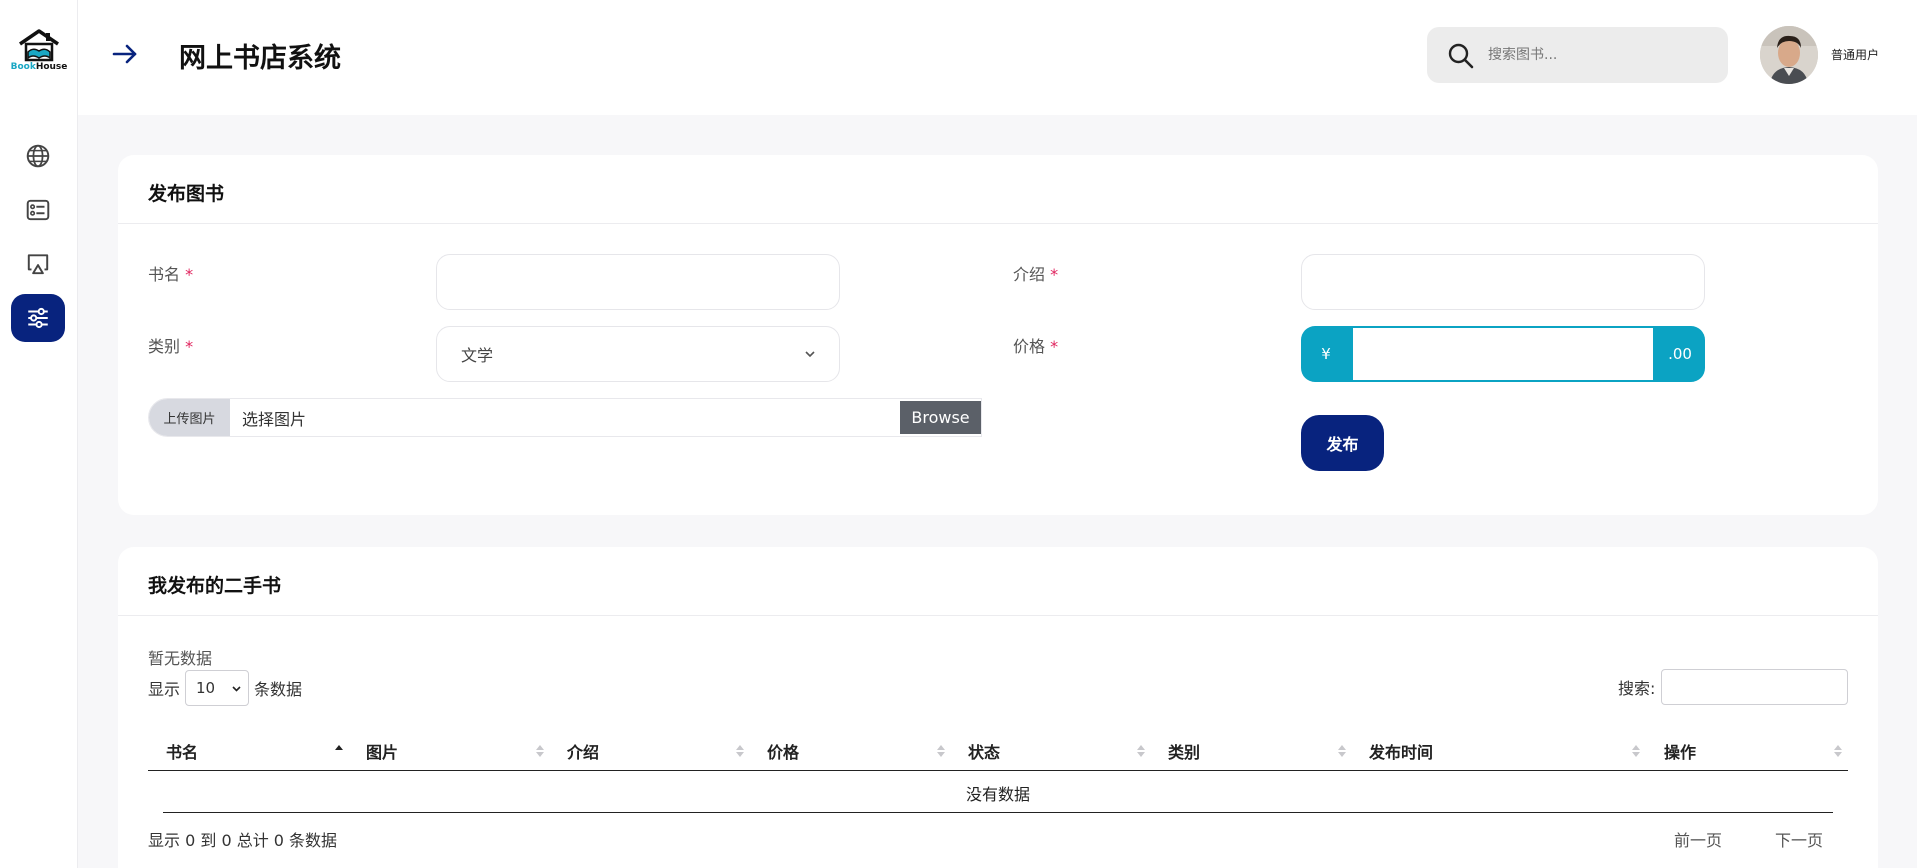 The image size is (1917, 868). I want to click on column-header-category: 类别, so click(1184, 751).